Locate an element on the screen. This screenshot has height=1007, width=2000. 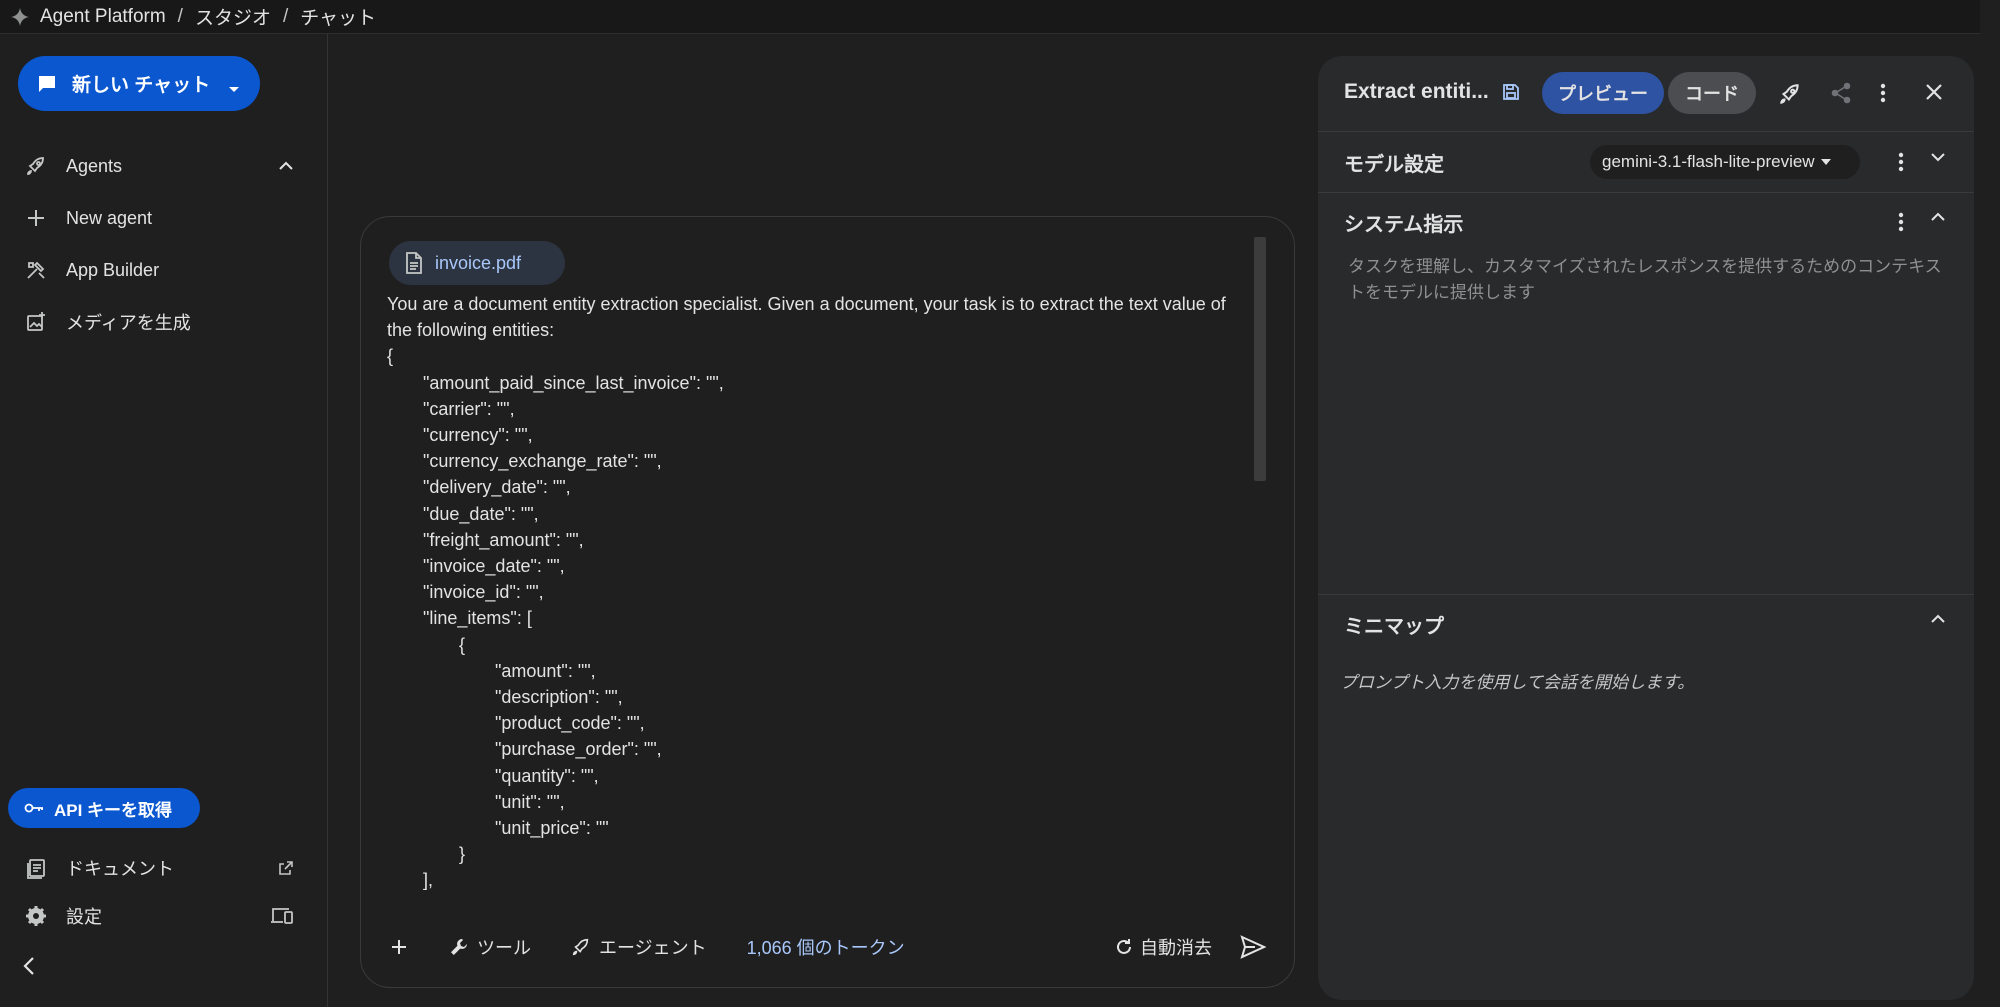
sidebar-item-generate-media: メディアを生成 is located at coordinates (162, 322).